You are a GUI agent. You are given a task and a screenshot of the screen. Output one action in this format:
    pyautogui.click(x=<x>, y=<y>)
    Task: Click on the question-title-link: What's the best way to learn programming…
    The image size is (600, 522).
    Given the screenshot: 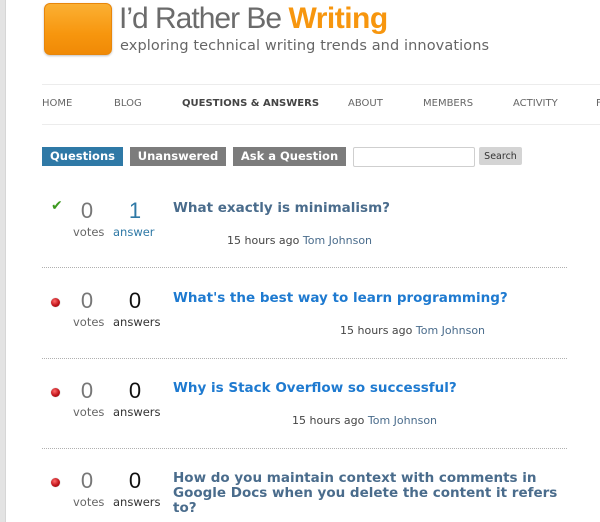 What is the action you would take?
    pyautogui.click(x=370, y=298)
    